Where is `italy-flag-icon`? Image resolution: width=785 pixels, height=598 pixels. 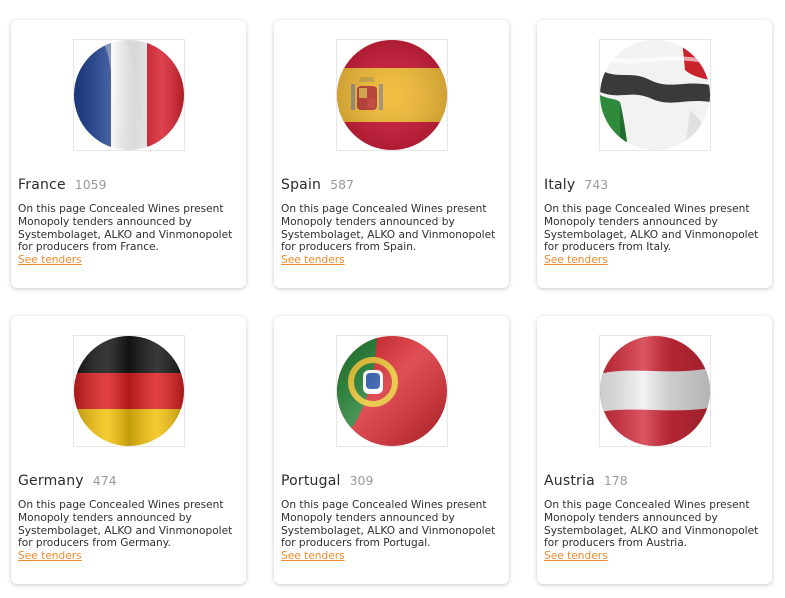
italy-flag-icon is located at coordinates (655, 95).